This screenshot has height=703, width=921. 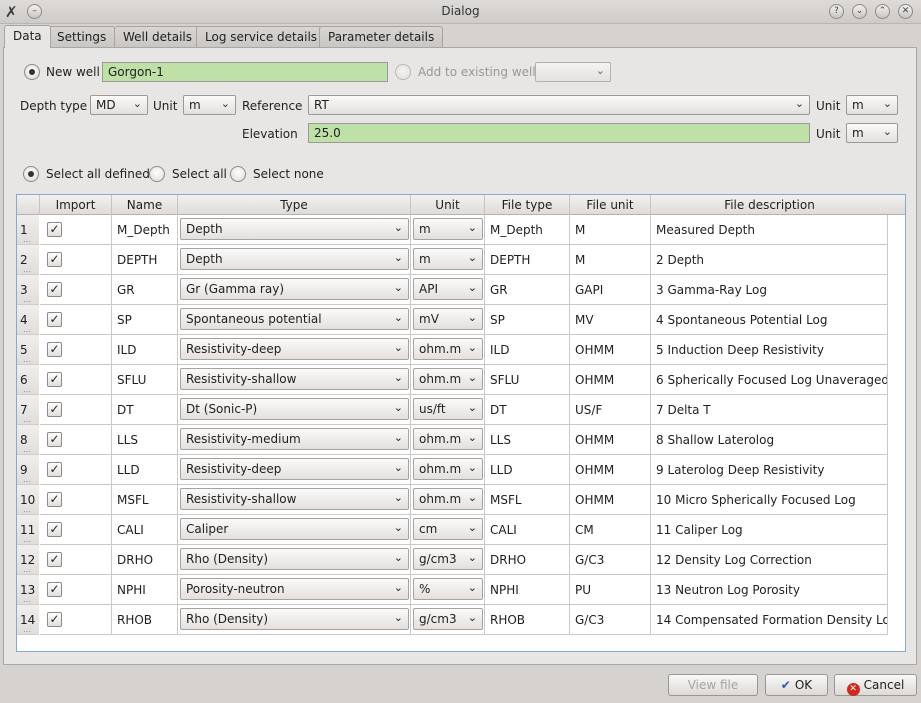 I want to click on tab-data: Data, so click(x=27, y=36).